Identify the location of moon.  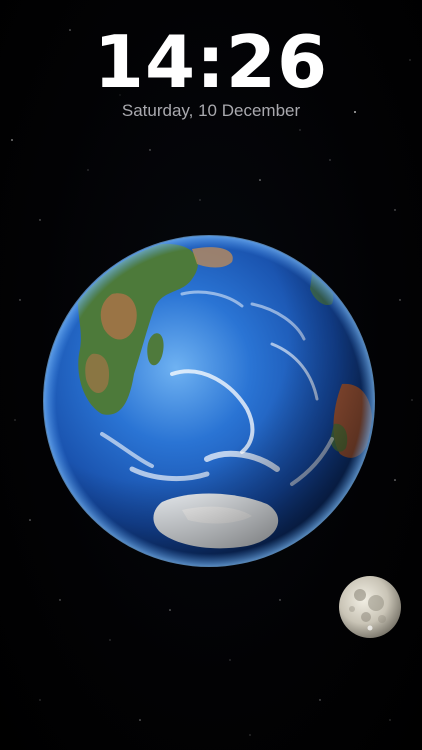
(370, 607).